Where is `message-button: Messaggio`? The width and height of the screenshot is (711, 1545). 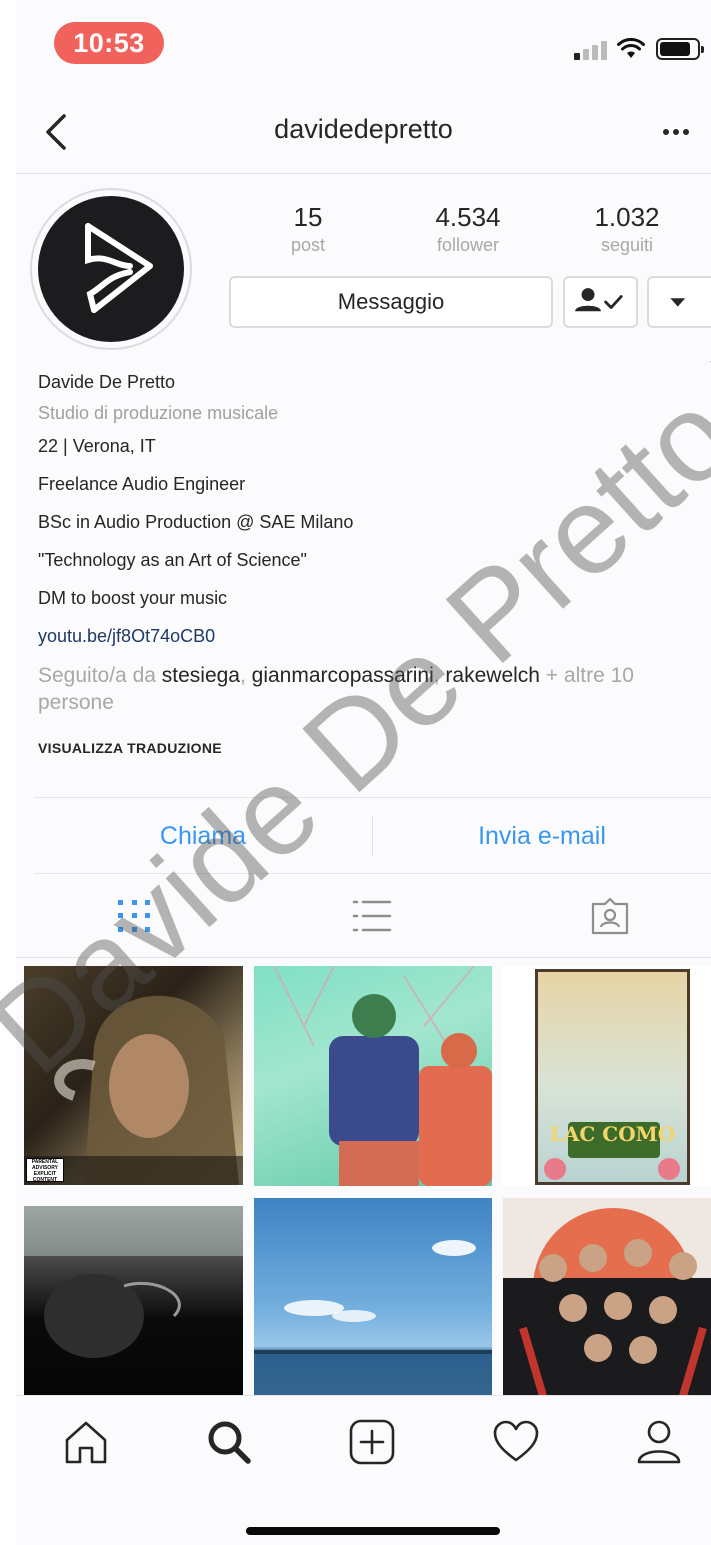 message-button: Messaggio is located at coordinates (391, 302).